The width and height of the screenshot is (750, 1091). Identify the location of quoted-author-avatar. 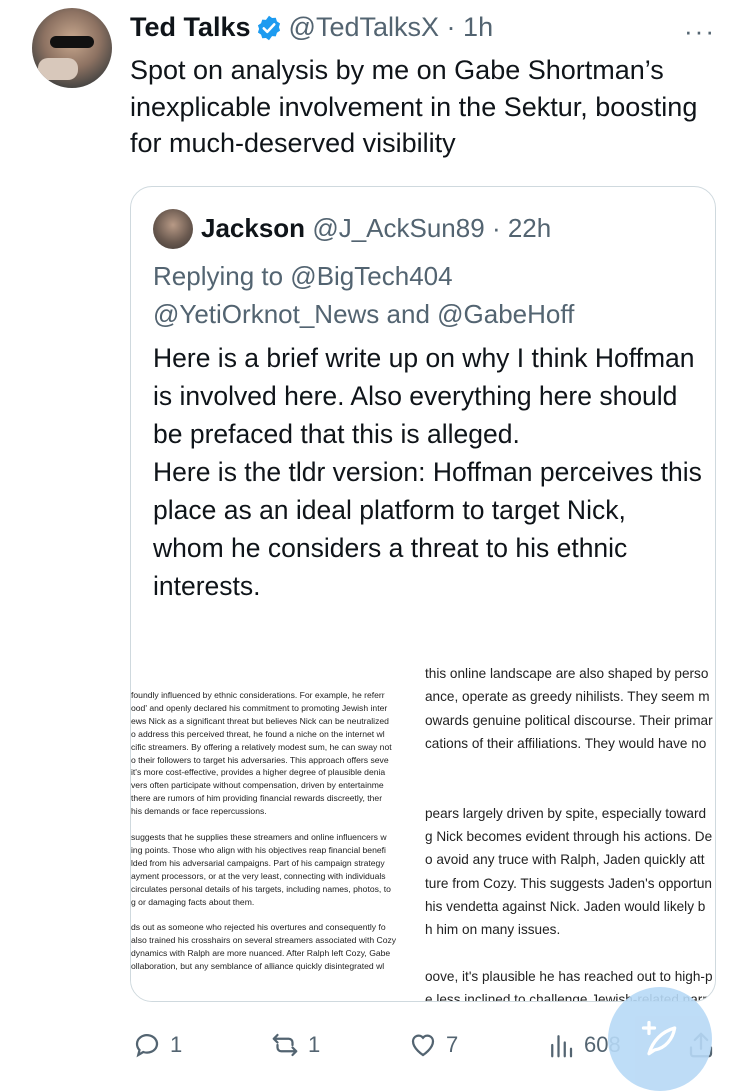
(173, 229).